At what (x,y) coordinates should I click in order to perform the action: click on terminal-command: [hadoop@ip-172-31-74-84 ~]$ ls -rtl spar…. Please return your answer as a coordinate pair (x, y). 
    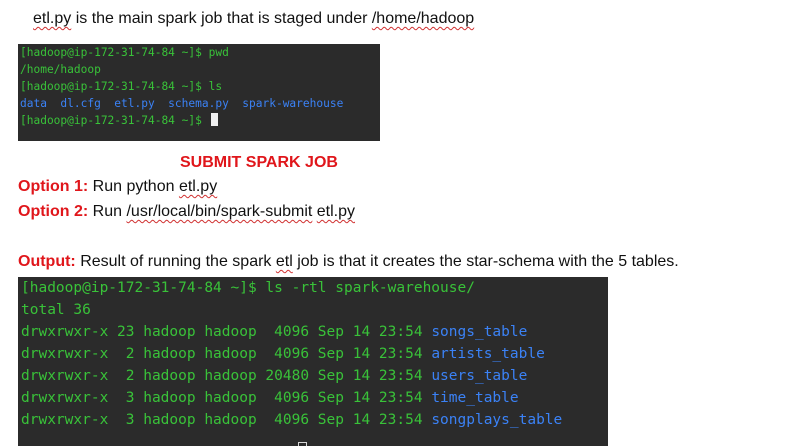
    Looking at the image, I should click on (248, 288).